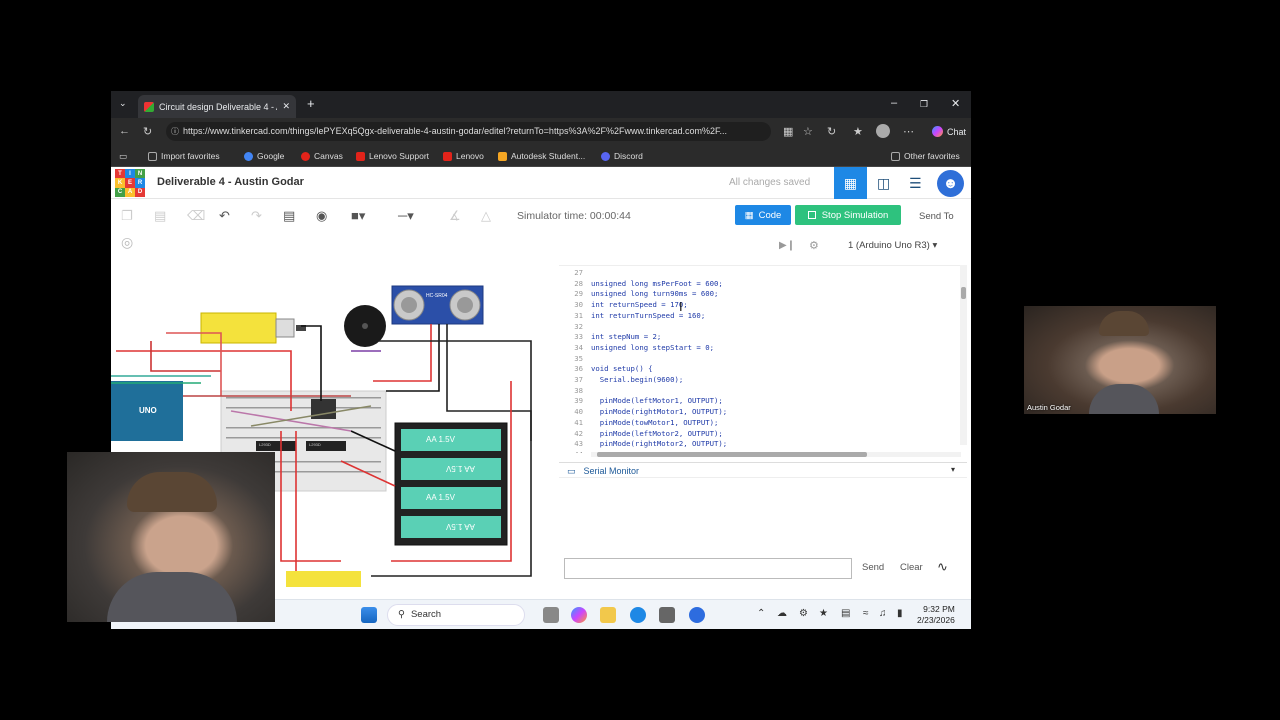  Describe the element at coordinates (759, 412) in the screenshot. I see `code-line: 40 pinMode(rightMotor1, OUTPUT);` at that location.